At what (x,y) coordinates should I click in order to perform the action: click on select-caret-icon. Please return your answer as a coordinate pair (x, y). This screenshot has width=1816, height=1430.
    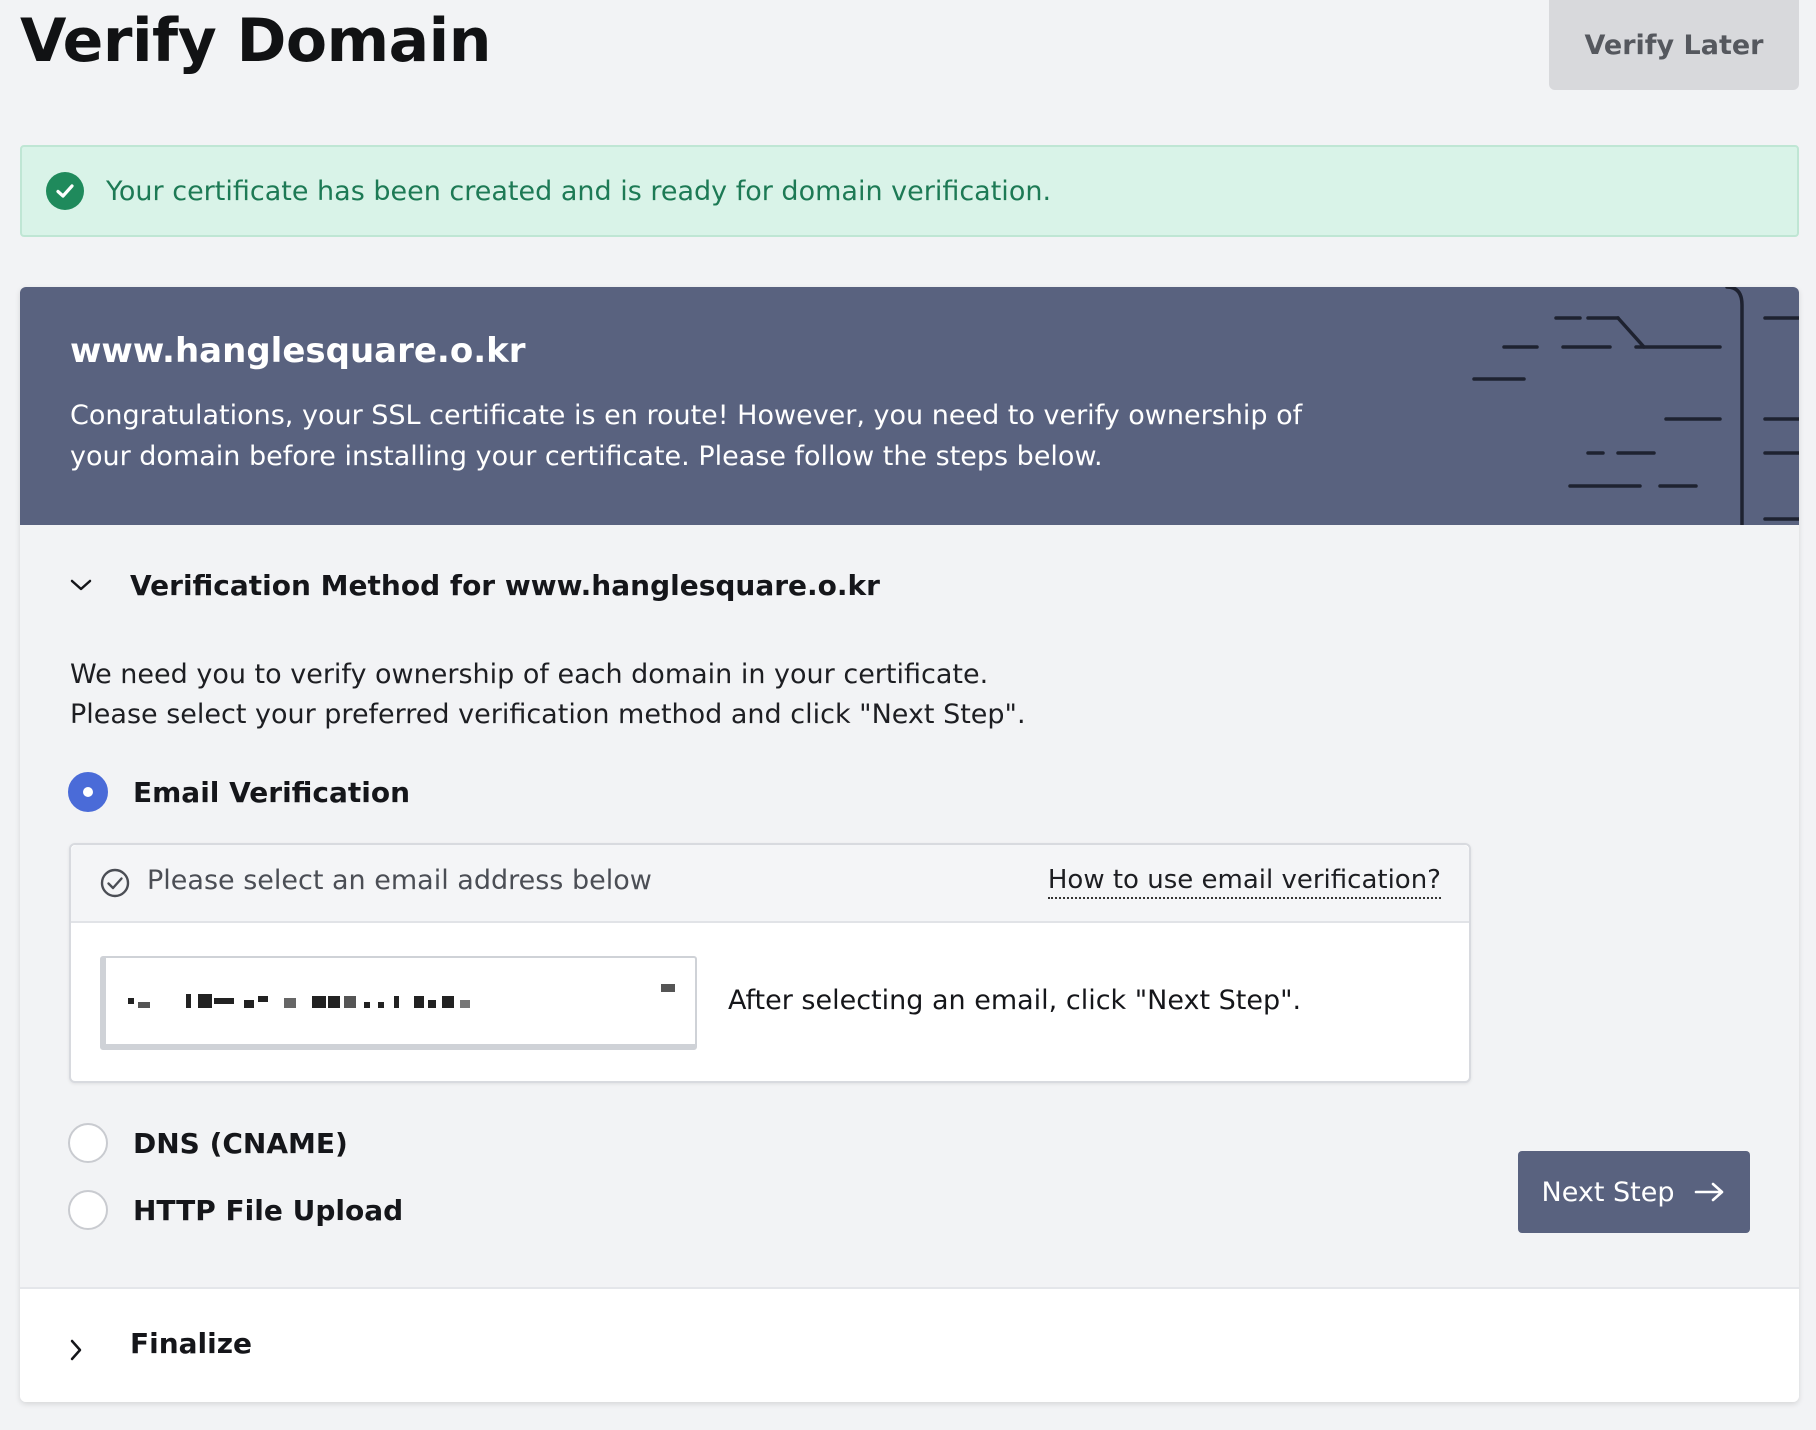
    Looking at the image, I should click on (668, 988).